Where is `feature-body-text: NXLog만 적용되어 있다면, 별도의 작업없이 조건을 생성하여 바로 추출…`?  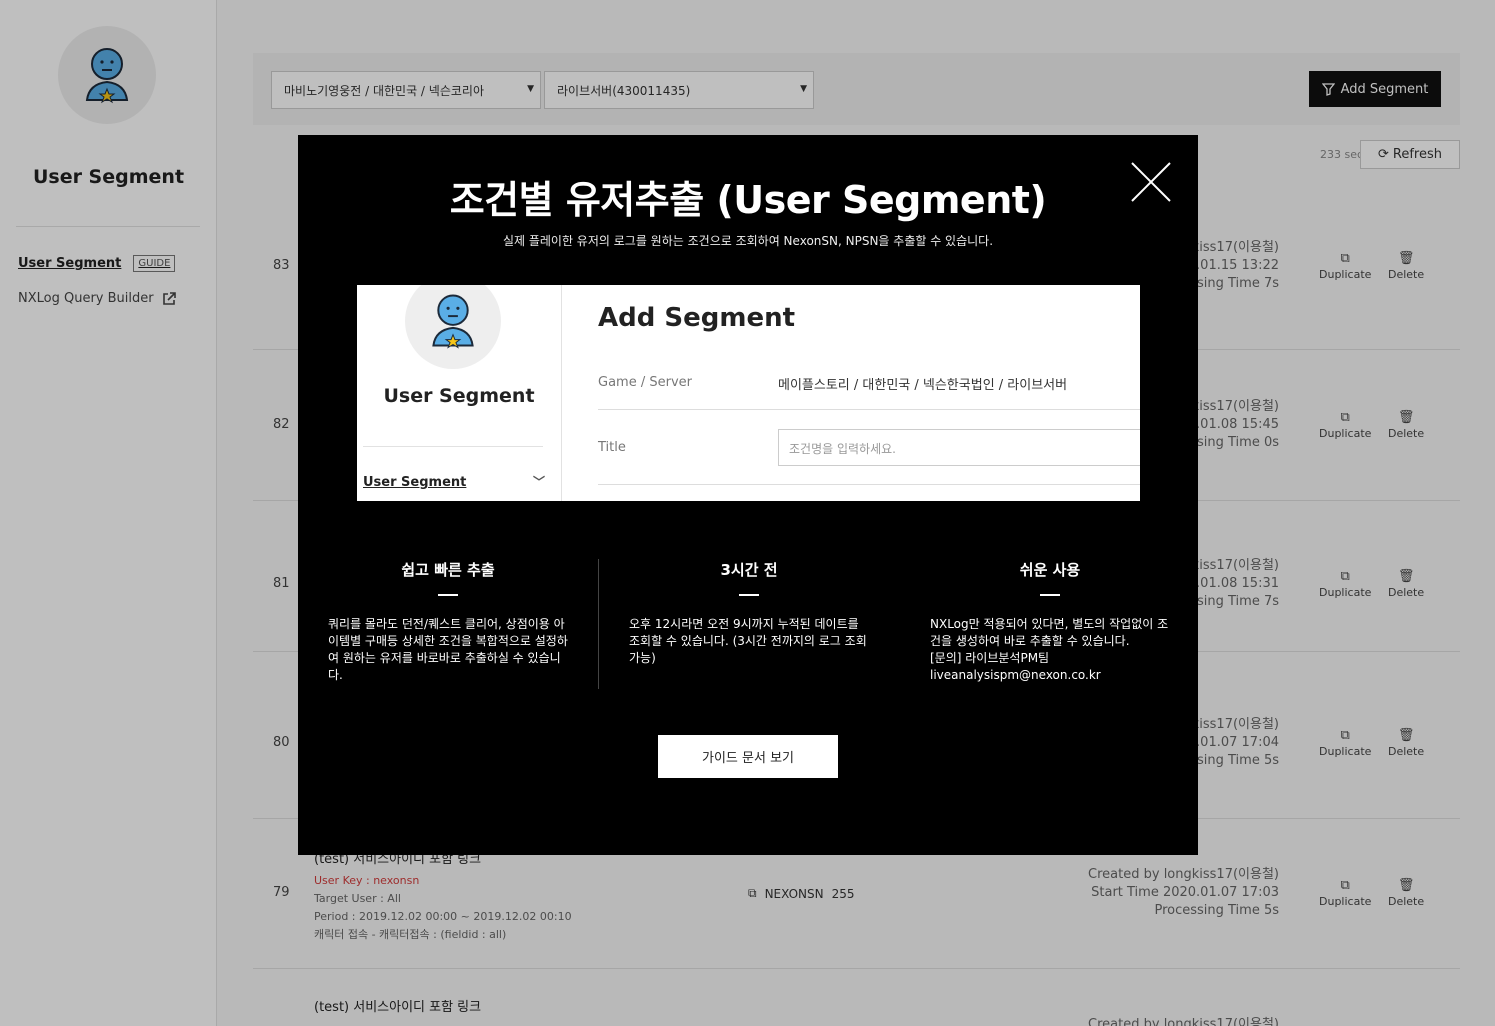 feature-body-text: NXLog만 적용되어 있다면, 별도의 작업없이 조건을 생성하여 바로 추출… is located at coordinates (1049, 632).